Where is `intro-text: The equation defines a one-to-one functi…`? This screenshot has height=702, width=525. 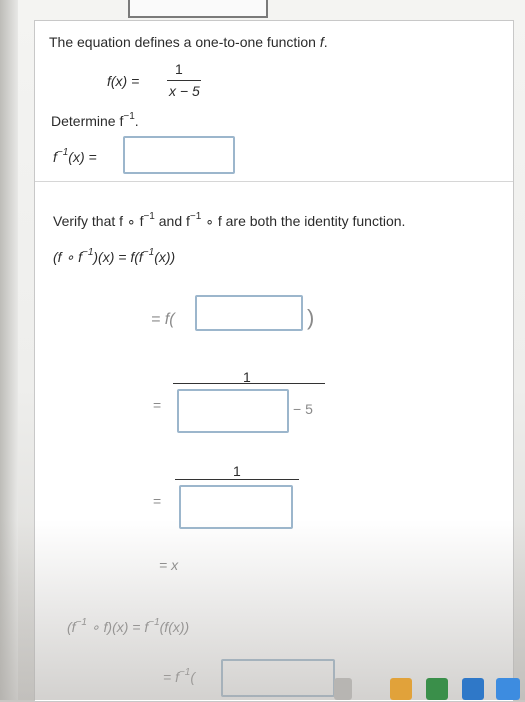 intro-text: The equation defines a one-to-one functi… is located at coordinates (188, 42).